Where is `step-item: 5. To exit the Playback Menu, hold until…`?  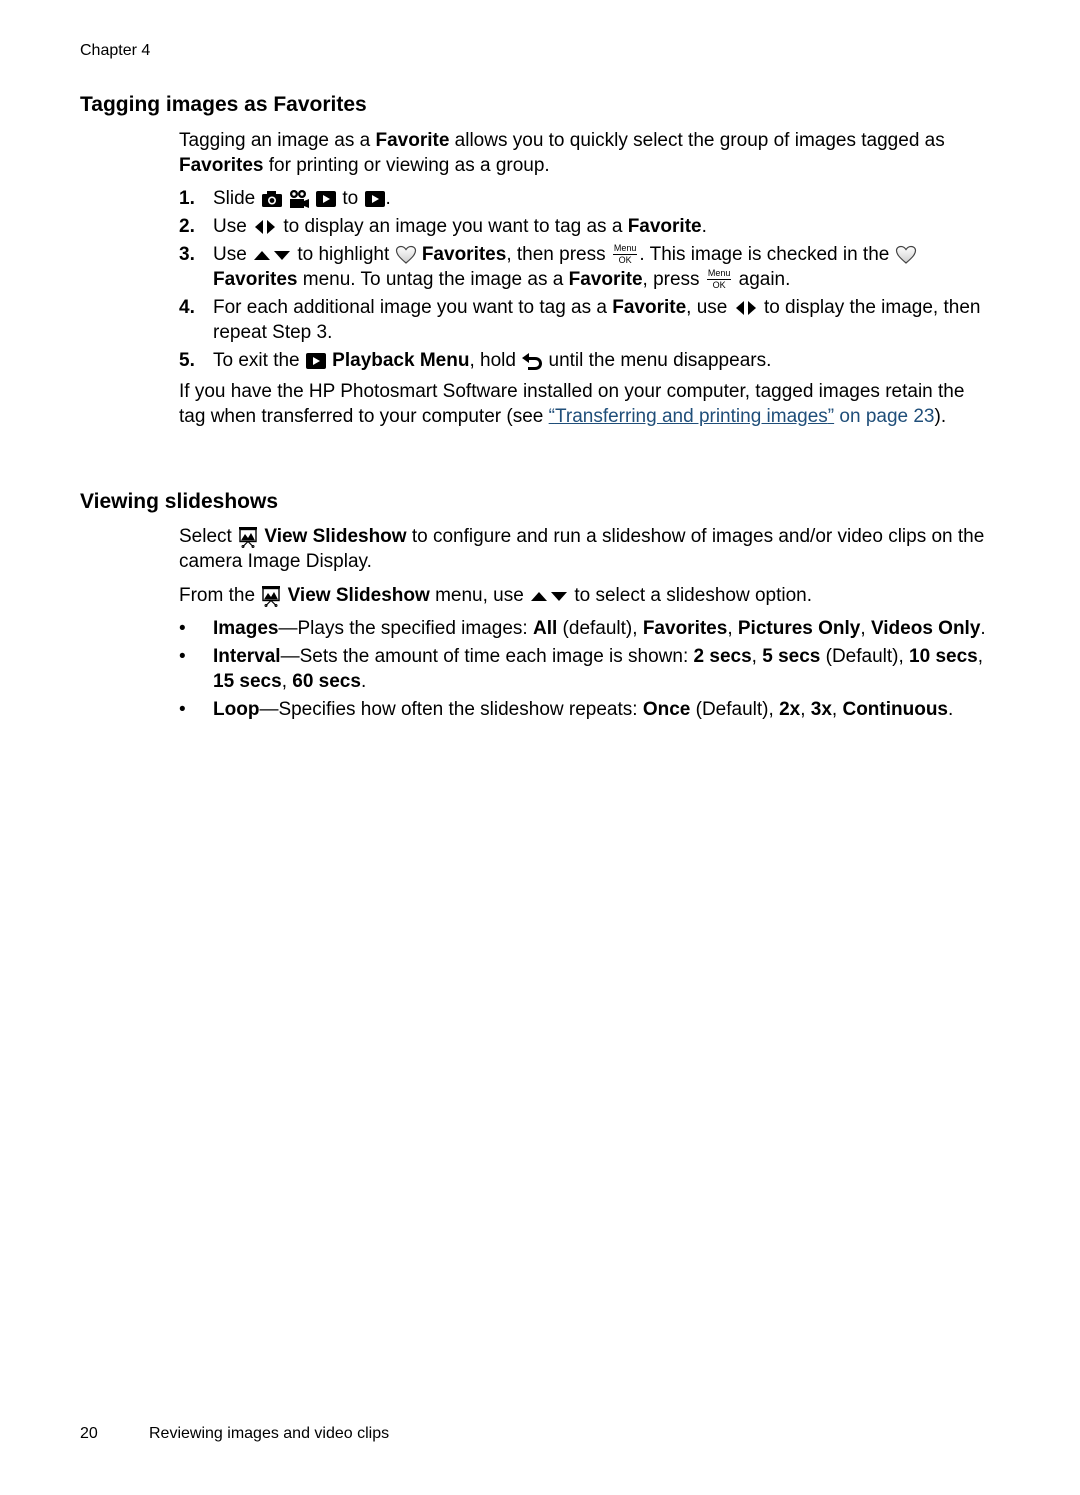 step-item: 5. To exit the Playback Menu, hold until… is located at coordinates (475, 360).